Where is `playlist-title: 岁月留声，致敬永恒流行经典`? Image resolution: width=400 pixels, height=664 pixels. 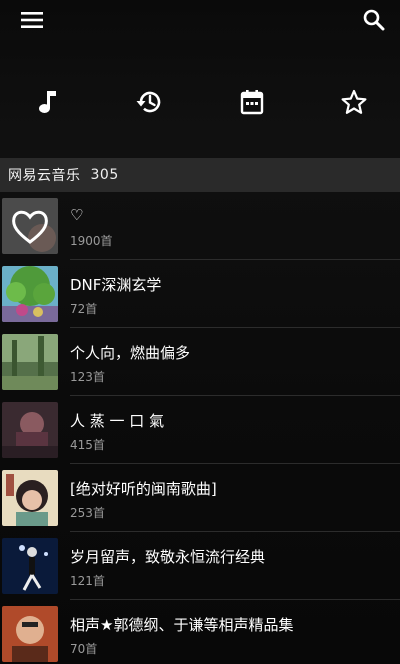 playlist-title: 岁月留声，致敬永恒流行经典 is located at coordinates (168, 557).